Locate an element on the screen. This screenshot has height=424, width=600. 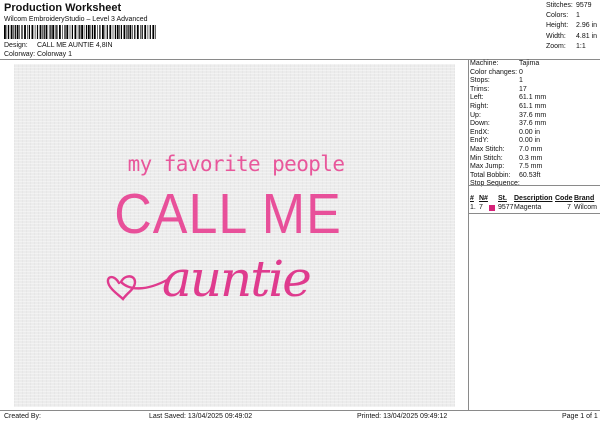
stat-row: Width: 4.81 in is located at coordinates (572, 36).